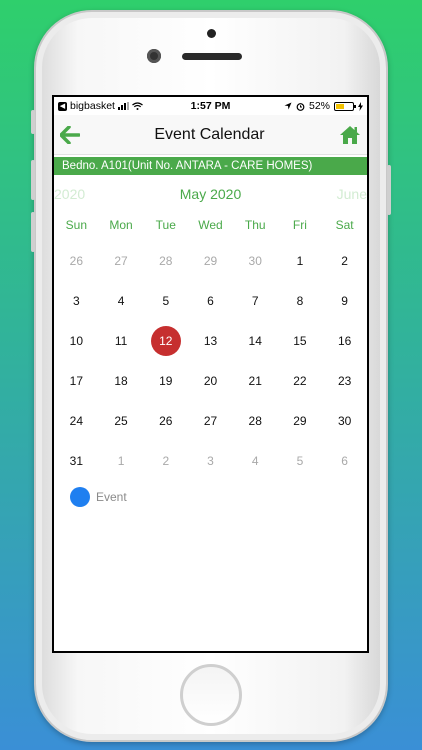 Image resolution: width=422 pixels, height=750 pixels. Describe the element at coordinates (111, 497) in the screenshot. I see `event-legend-label: Event` at that location.